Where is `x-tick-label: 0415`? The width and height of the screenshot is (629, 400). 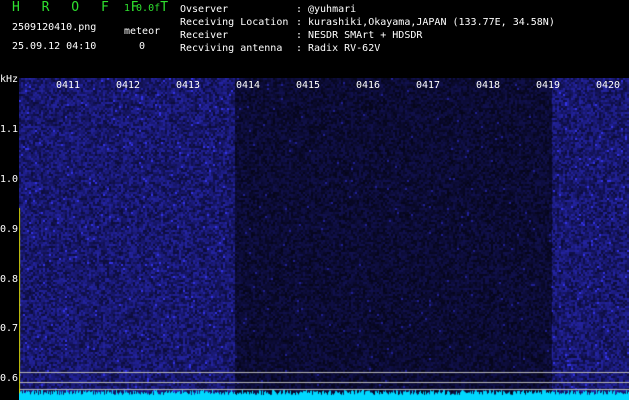 x-tick-label: 0415 is located at coordinates (308, 85).